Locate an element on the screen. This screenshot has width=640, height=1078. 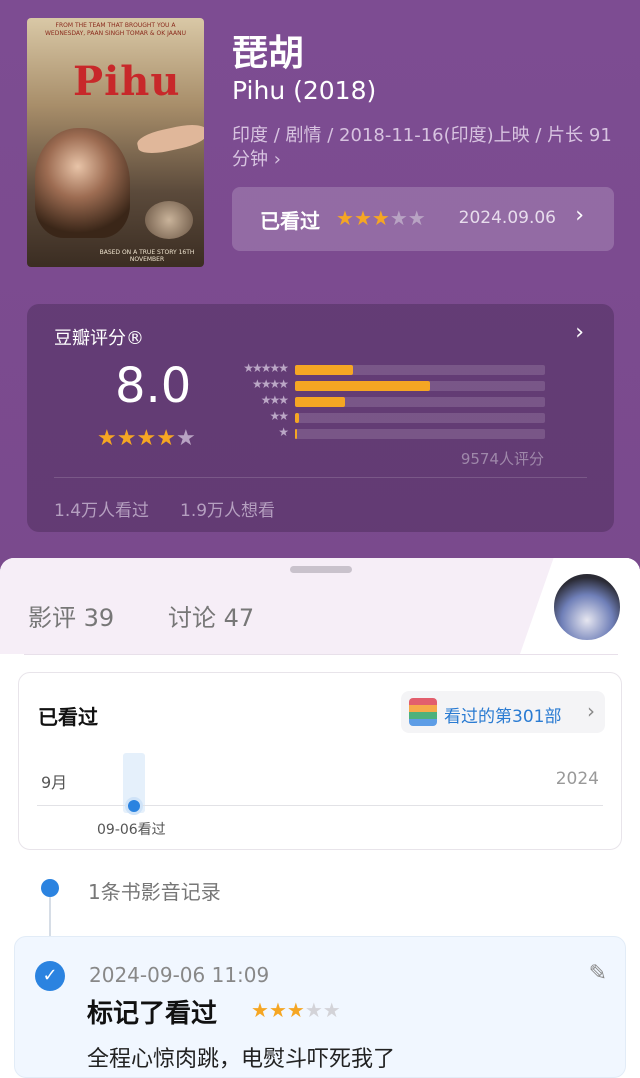
my-status-bar: 已看过 ★★★★★ 2024.09.06 › is located at coordinates (423, 219).